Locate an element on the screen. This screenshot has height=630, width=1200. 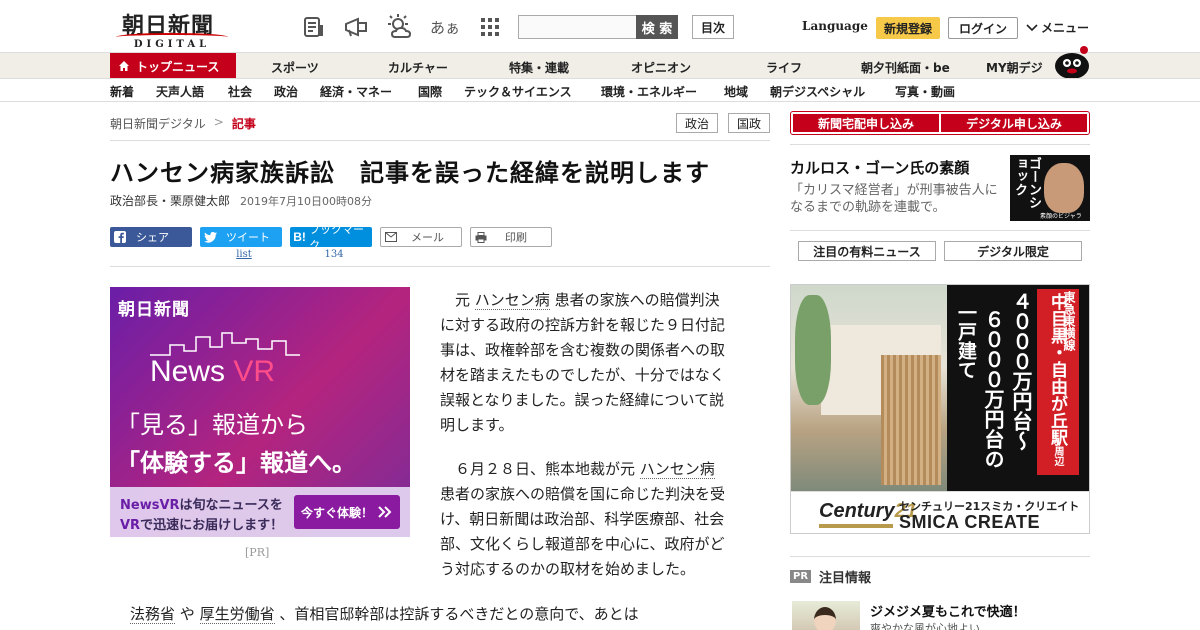
nav-item-opinion: オピニオン is located at coordinates (661, 67).